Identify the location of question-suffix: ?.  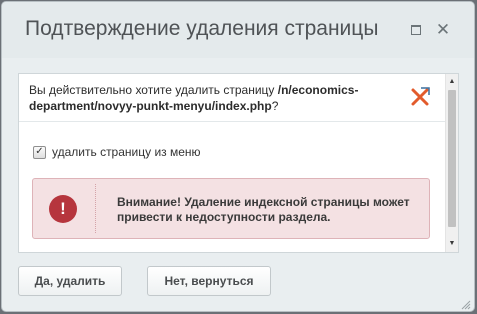
(275, 106).